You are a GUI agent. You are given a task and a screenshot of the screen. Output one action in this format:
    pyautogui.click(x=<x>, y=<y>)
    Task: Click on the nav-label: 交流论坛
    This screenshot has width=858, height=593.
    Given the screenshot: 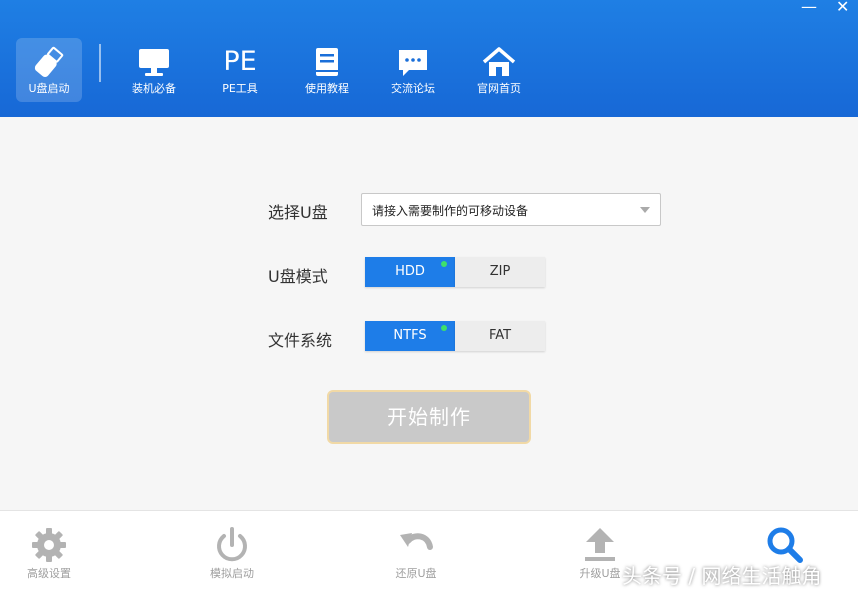 What is the action you would take?
    pyautogui.click(x=413, y=88)
    